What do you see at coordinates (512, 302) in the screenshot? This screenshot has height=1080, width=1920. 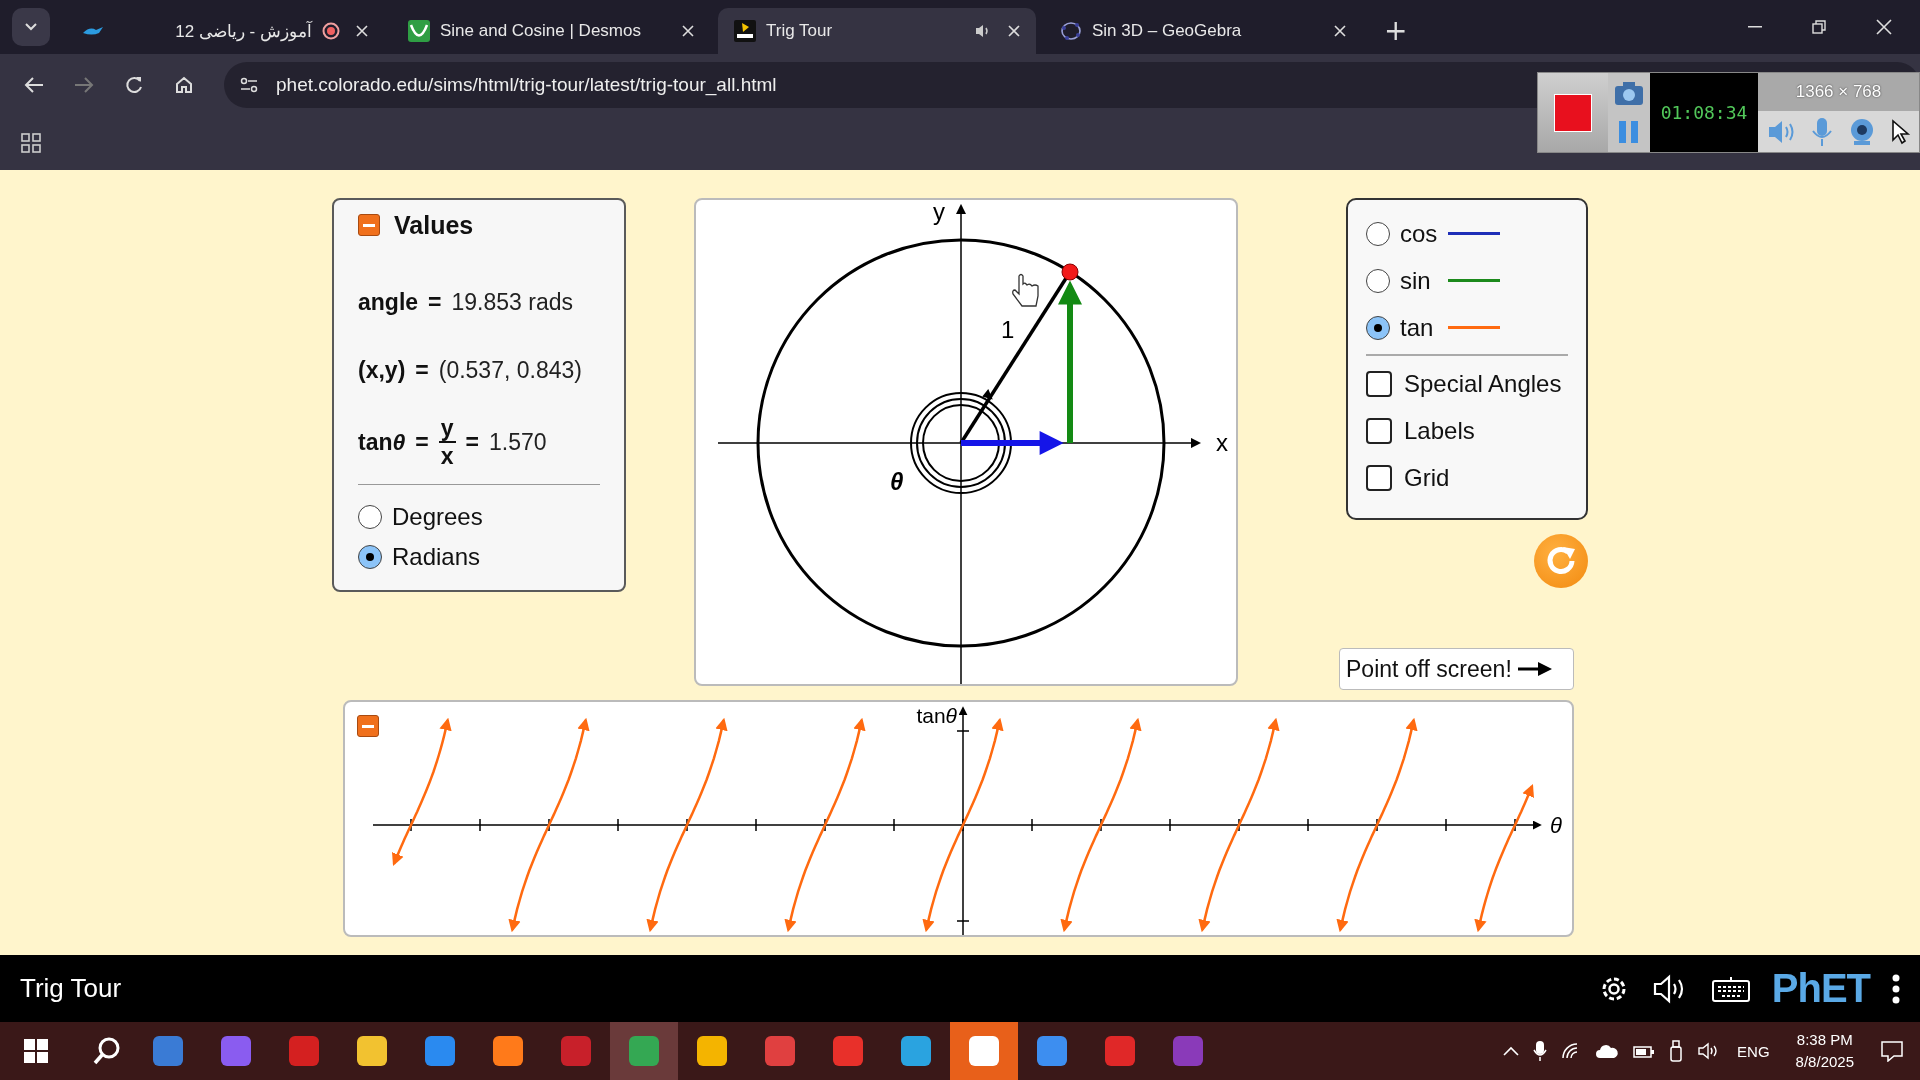 I see `value-text: 19.853 rads` at bounding box center [512, 302].